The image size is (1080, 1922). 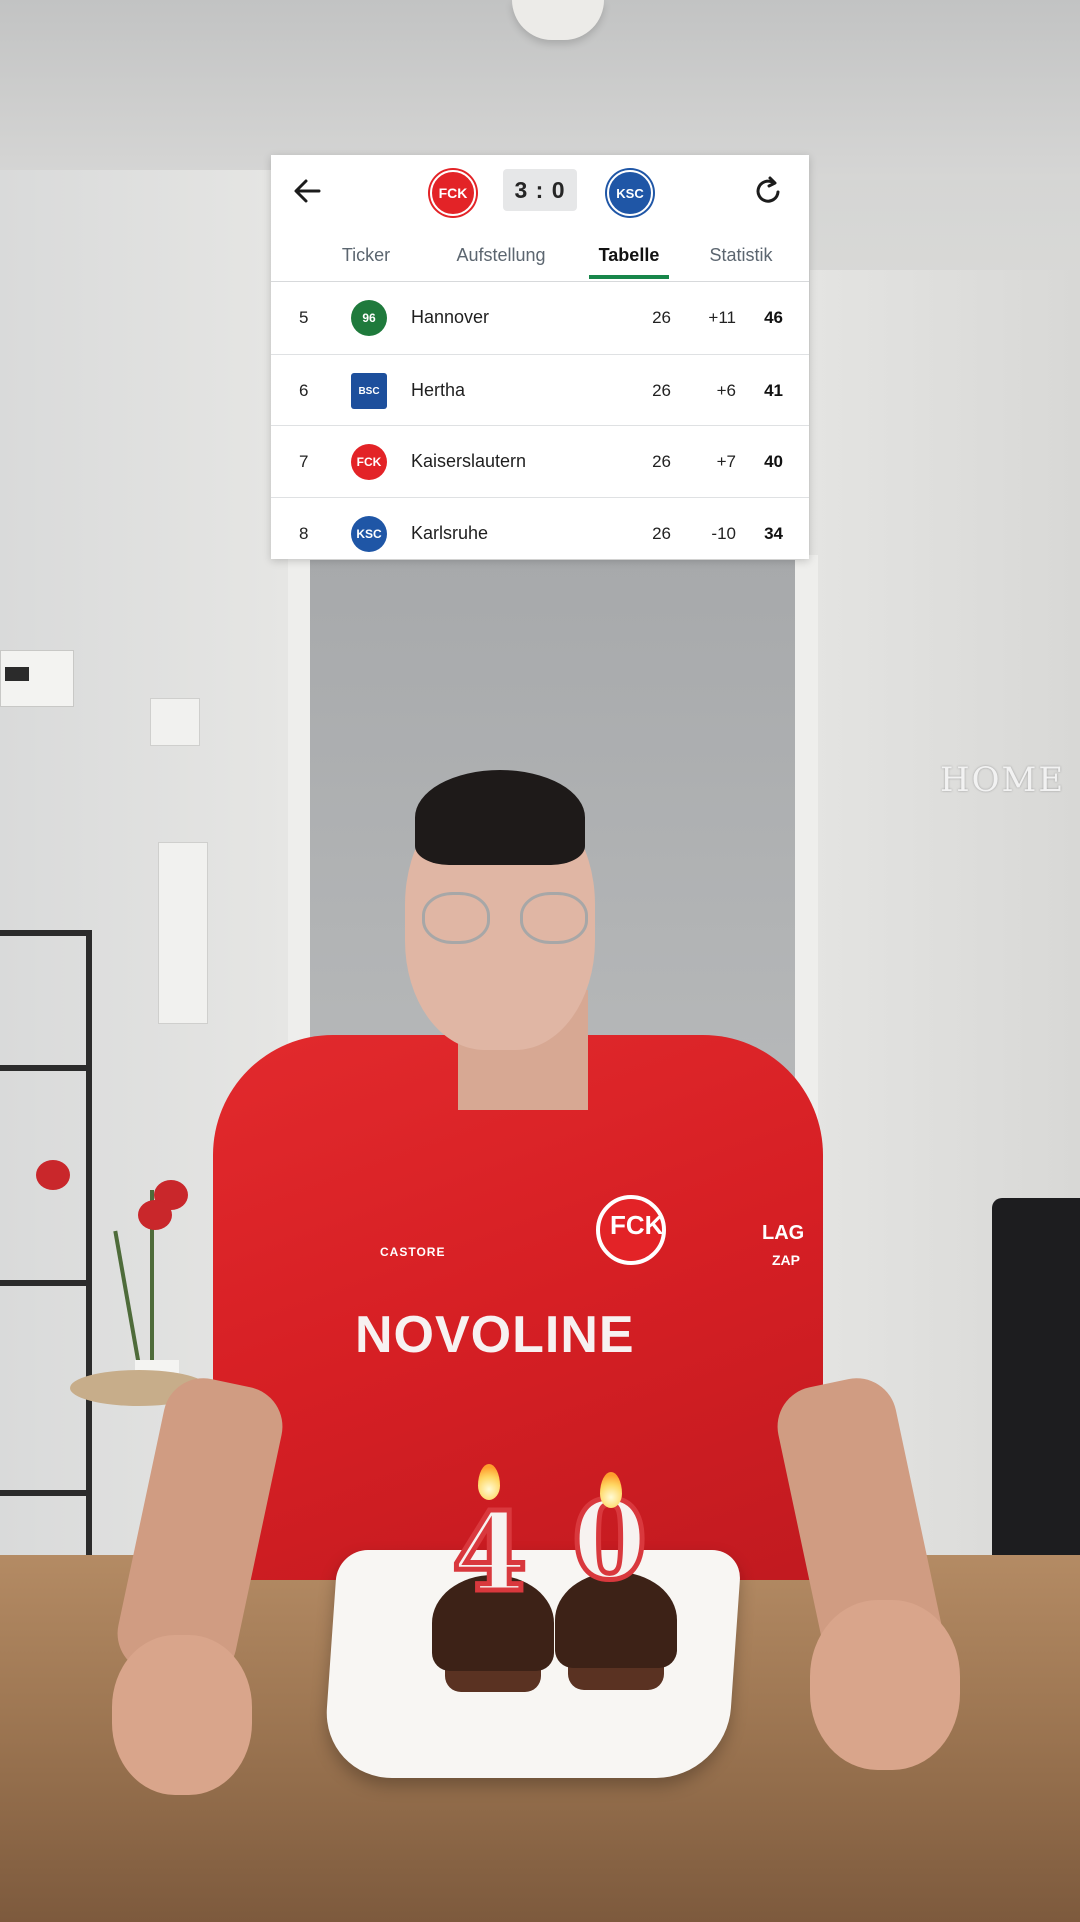 I want to click on goal-difference: +11, so click(x=722, y=317).